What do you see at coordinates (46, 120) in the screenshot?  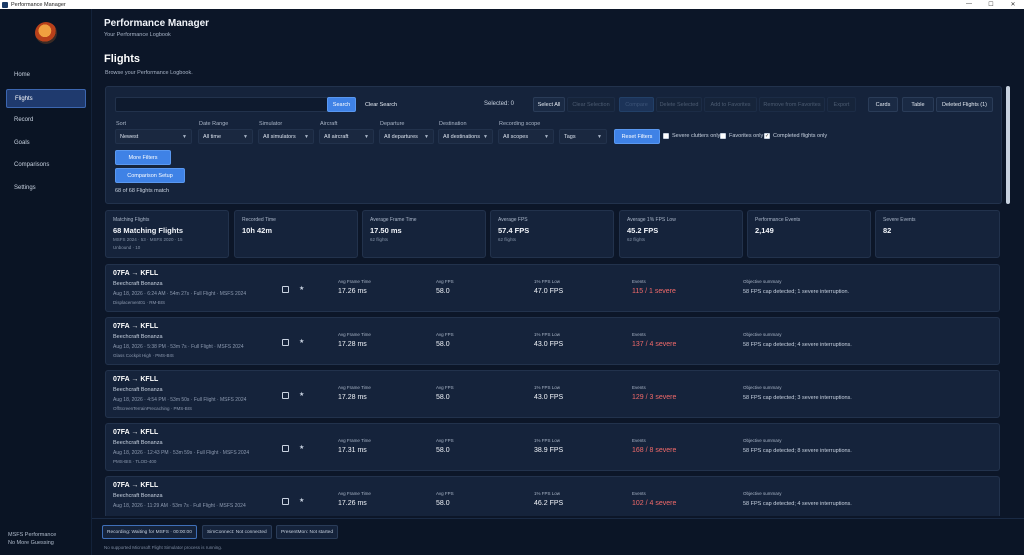 I see `sidebar-item-record: Record` at bounding box center [46, 120].